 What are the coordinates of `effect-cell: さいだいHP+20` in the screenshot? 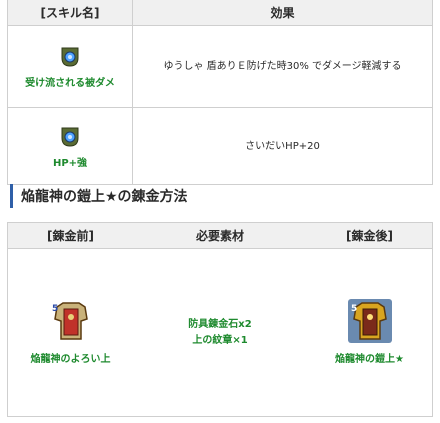 It's located at (282, 146).